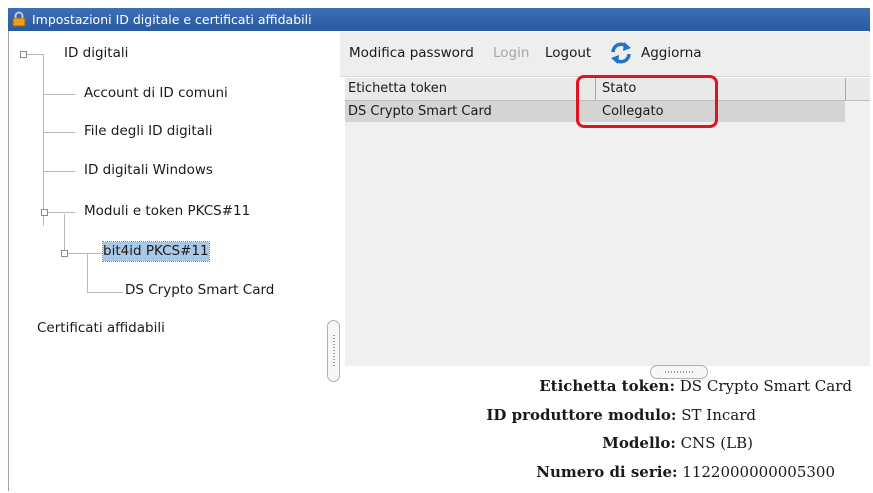 Image resolution: width=873 pixels, height=493 pixels. I want to click on vertical-splitter, so click(333, 351).